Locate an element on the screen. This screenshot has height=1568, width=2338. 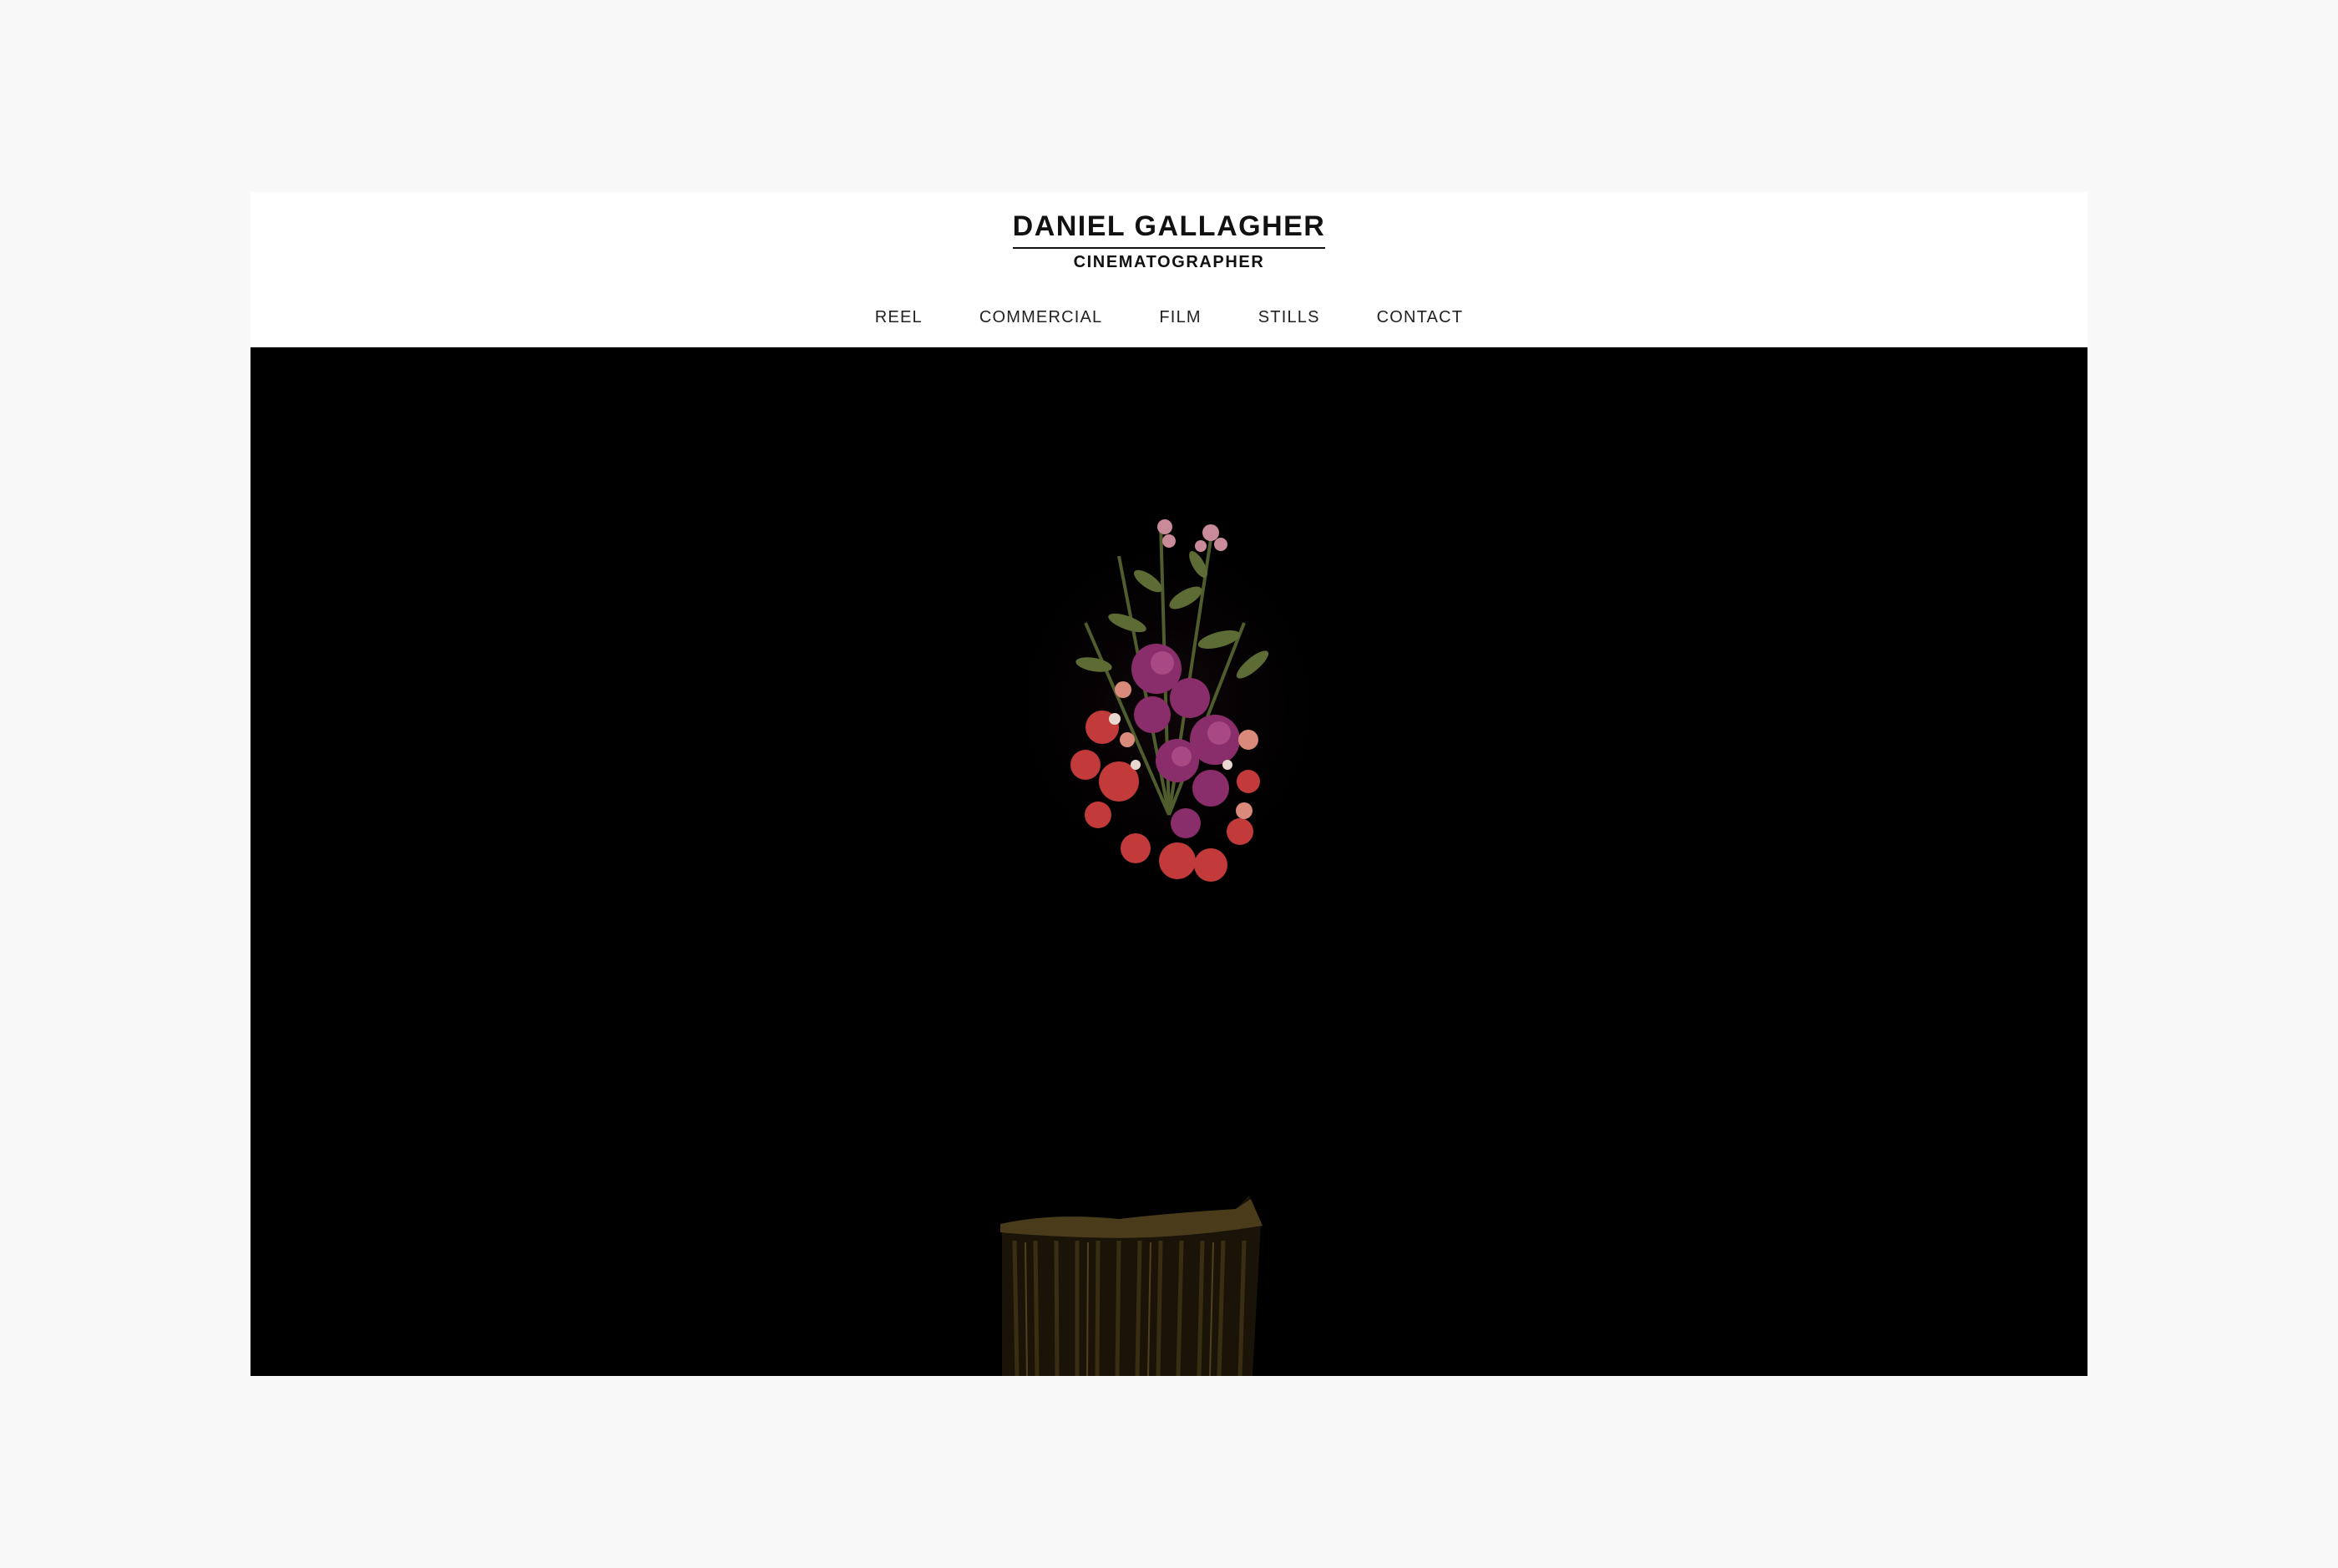
flower-bouquet is located at coordinates (1167, 706).